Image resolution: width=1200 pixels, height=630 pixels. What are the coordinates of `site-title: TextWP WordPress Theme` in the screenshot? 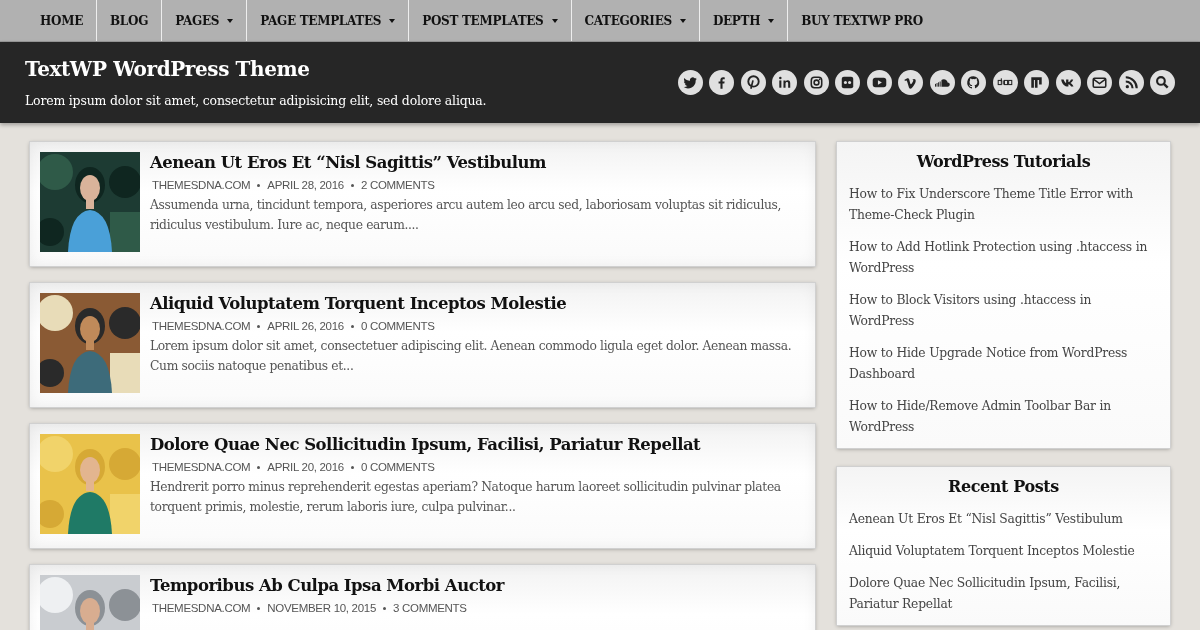 It's located at (256, 69).